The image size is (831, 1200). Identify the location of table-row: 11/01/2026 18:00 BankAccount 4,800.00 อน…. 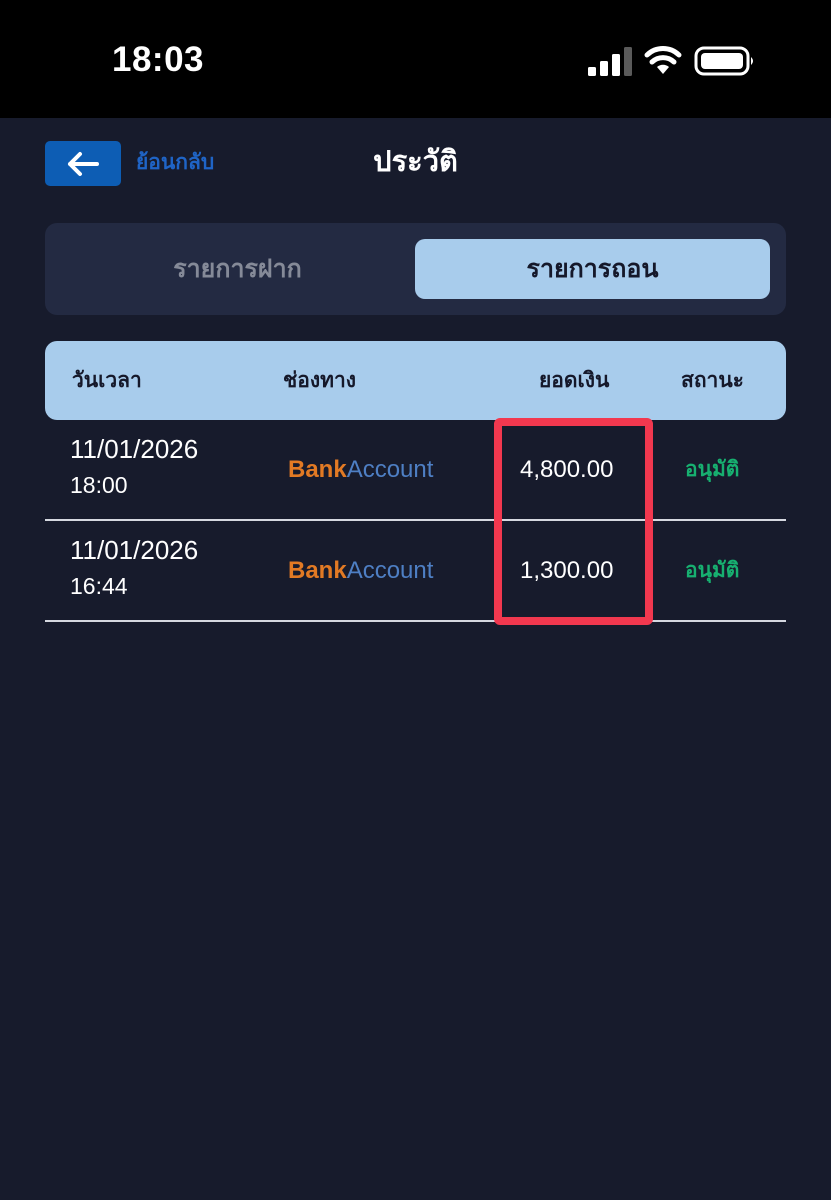
(415, 470).